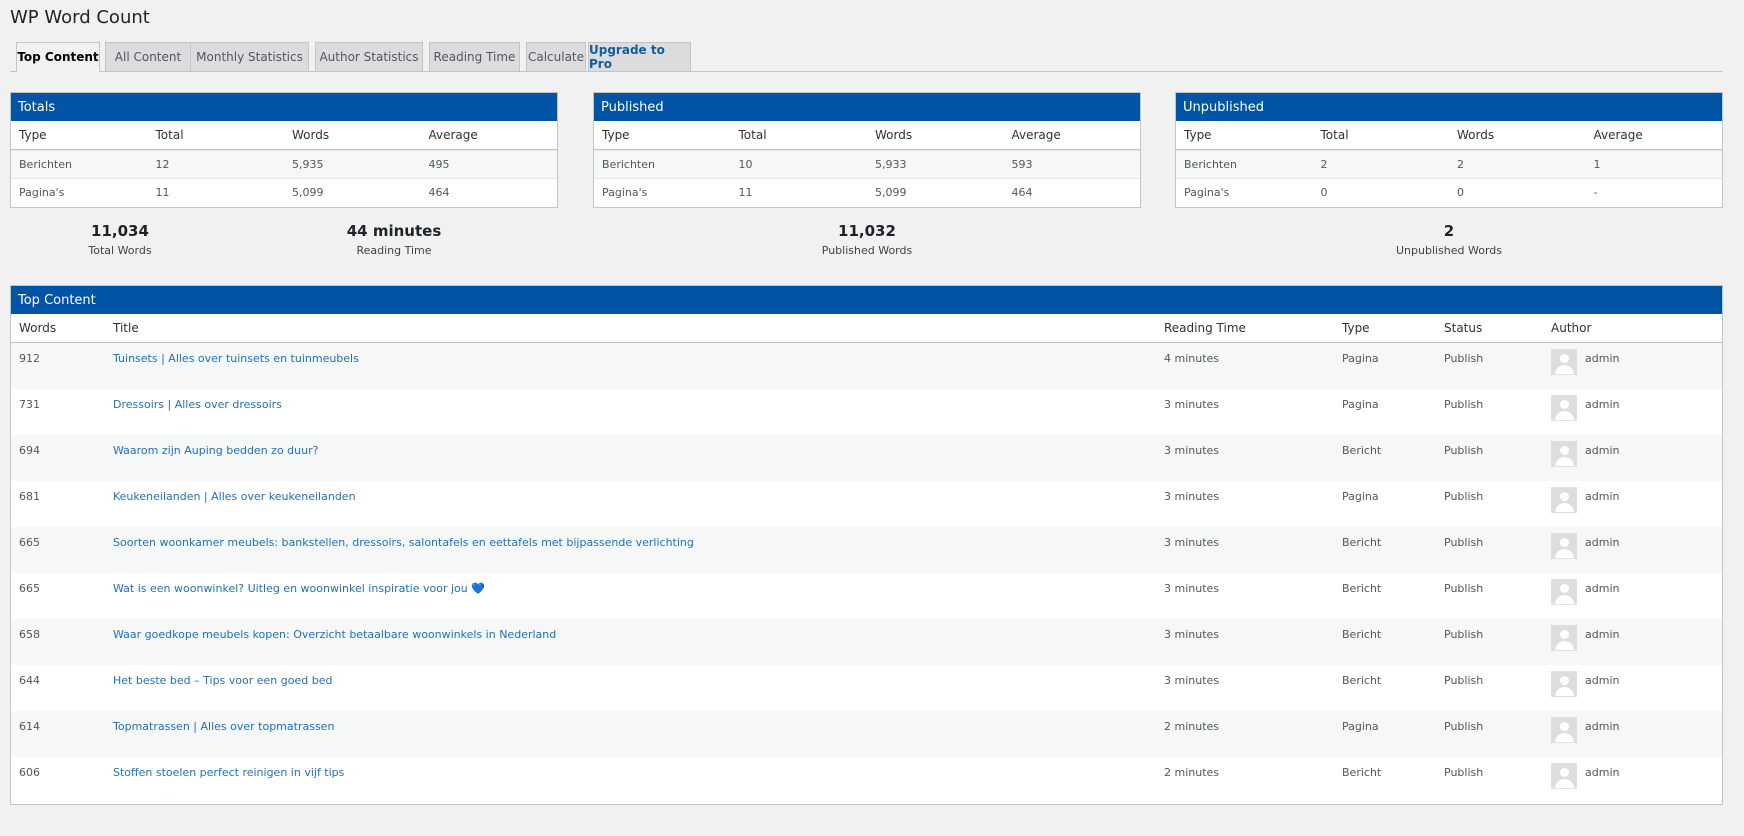 The image size is (1744, 836). Describe the element at coordinates (284, 107) in the screenshot. I see `totals-header: Totals` at that location.